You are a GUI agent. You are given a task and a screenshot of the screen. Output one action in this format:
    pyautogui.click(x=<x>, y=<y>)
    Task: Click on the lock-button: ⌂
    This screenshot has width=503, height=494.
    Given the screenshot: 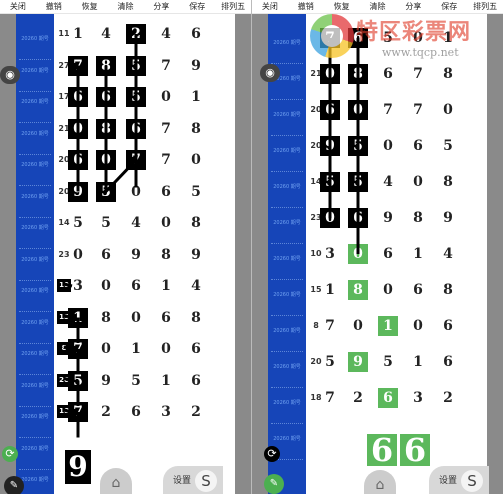 What is the action you would take?
    pyautogui.click(x=116, y=481)
    